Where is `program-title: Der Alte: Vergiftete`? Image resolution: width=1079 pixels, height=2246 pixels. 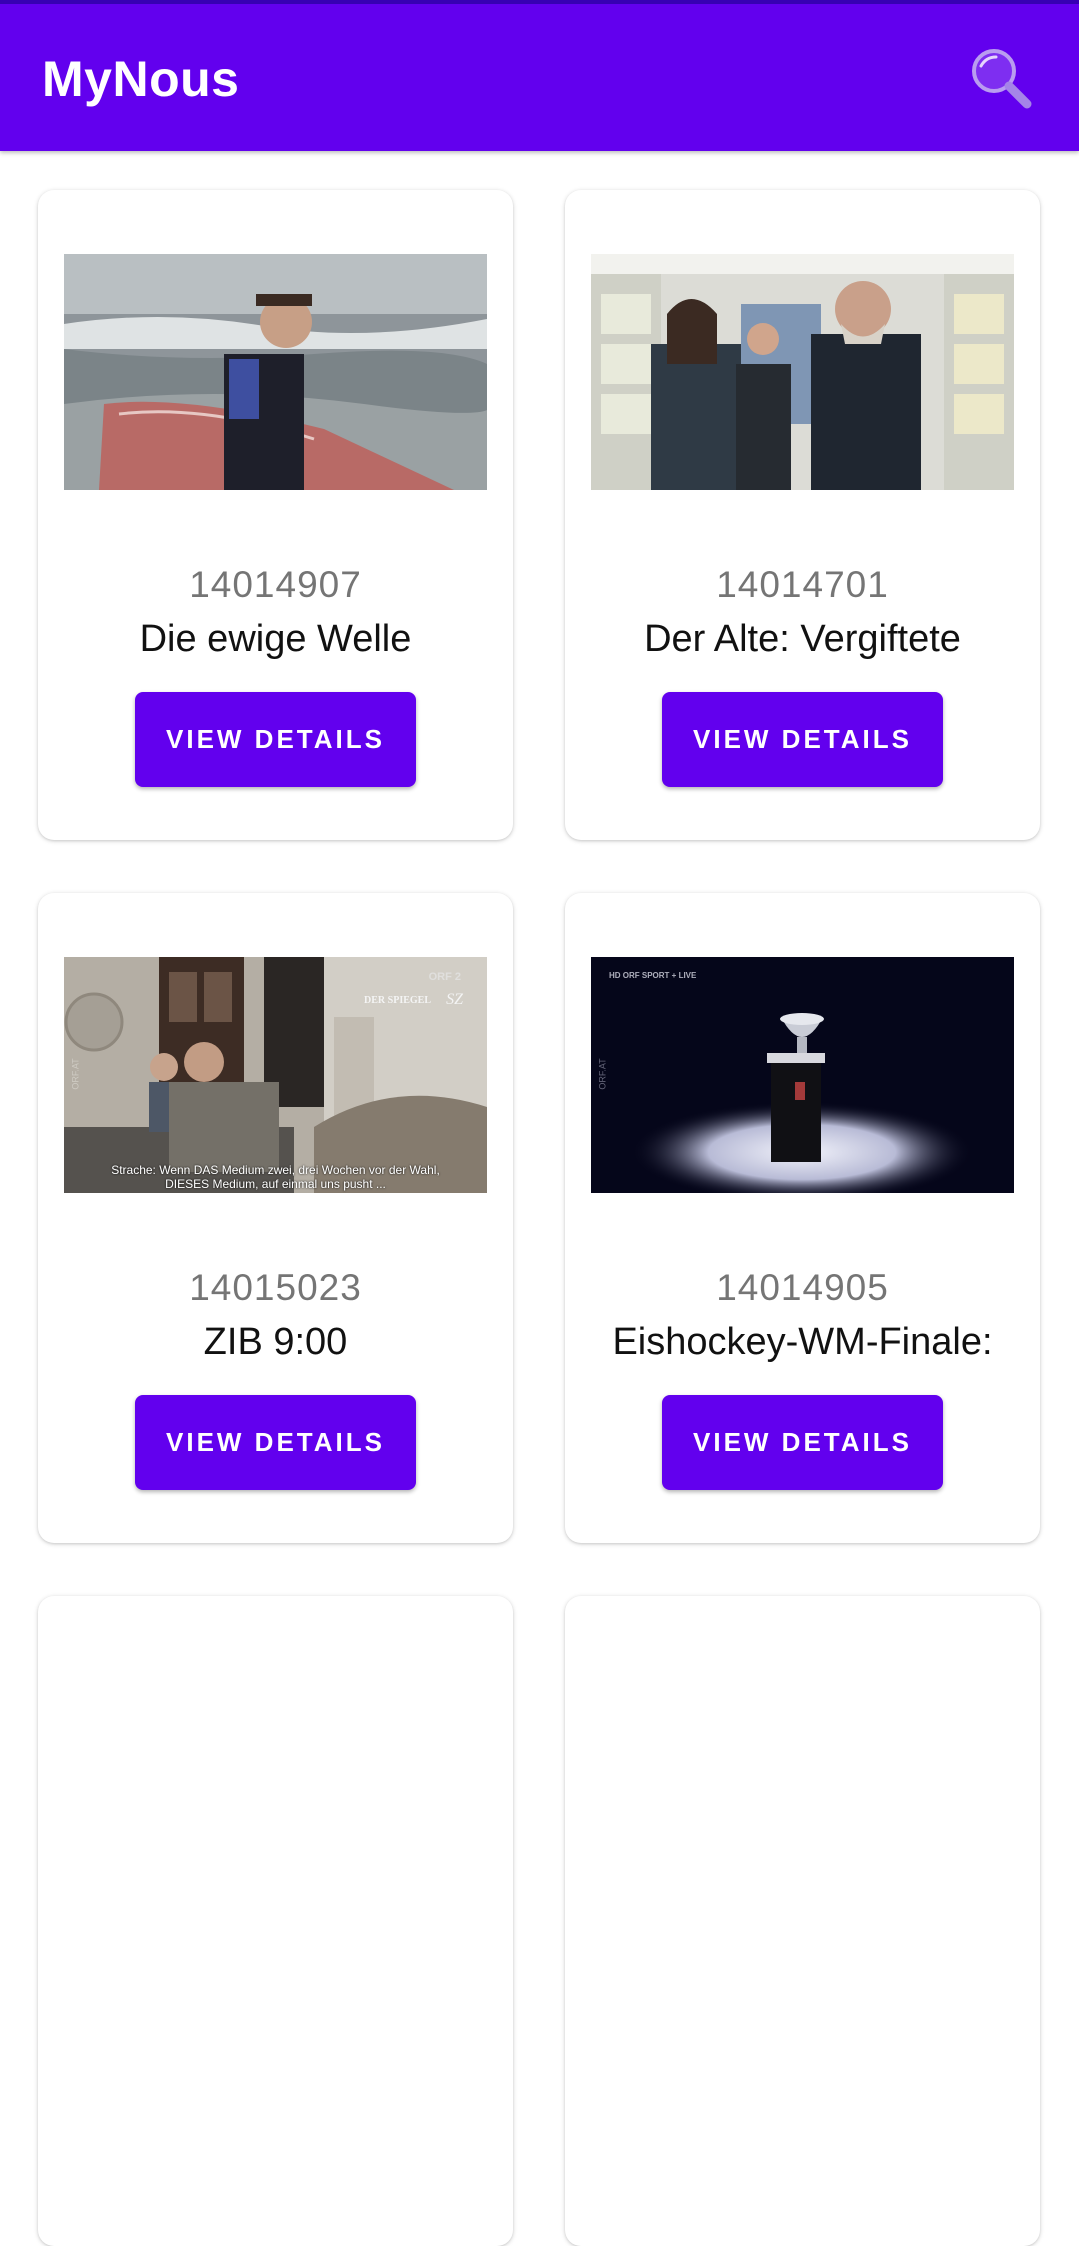 program-title: Der Alte: Vergiftete is located at coordinates (802, 639).